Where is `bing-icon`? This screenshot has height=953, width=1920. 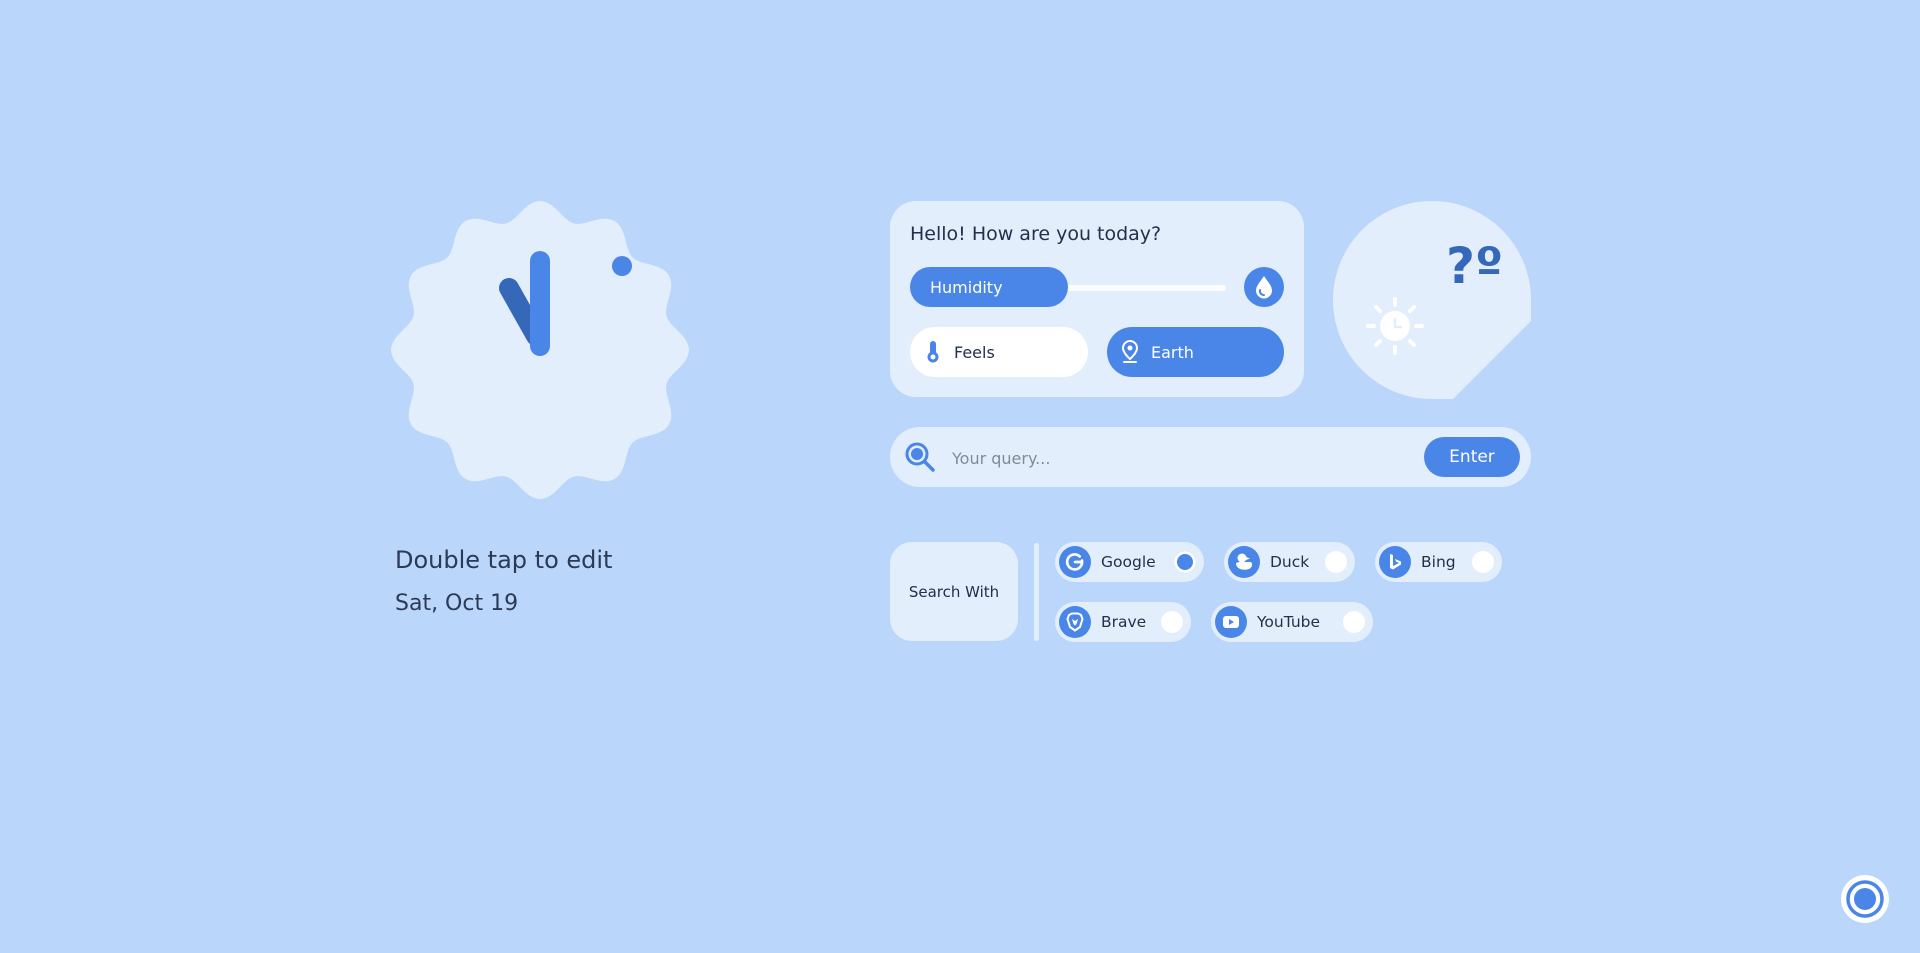 bing-icon is located at coordinates (1395, 562).